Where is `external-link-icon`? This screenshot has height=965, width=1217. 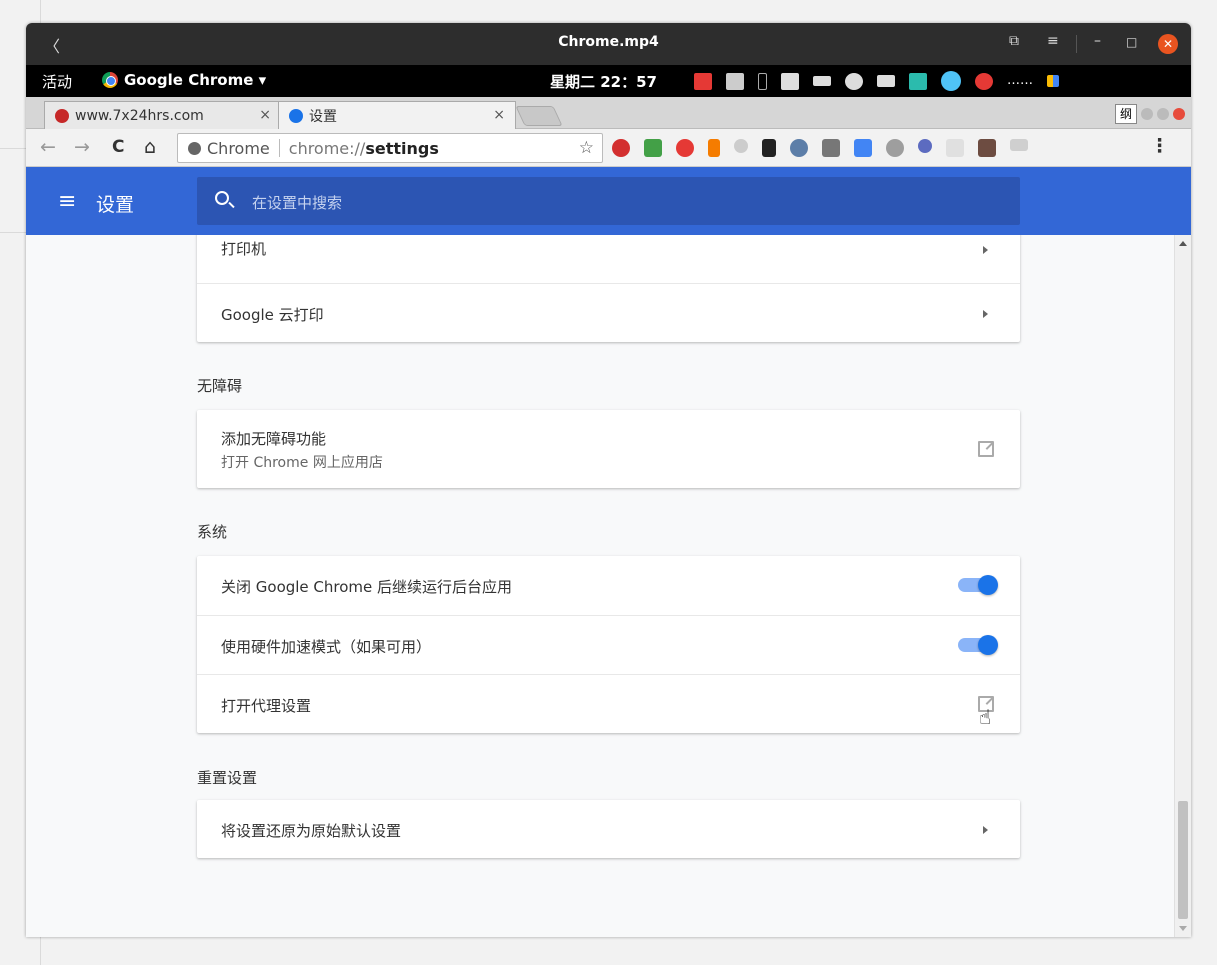 external-link-icon is located at coordinates (986, 449).